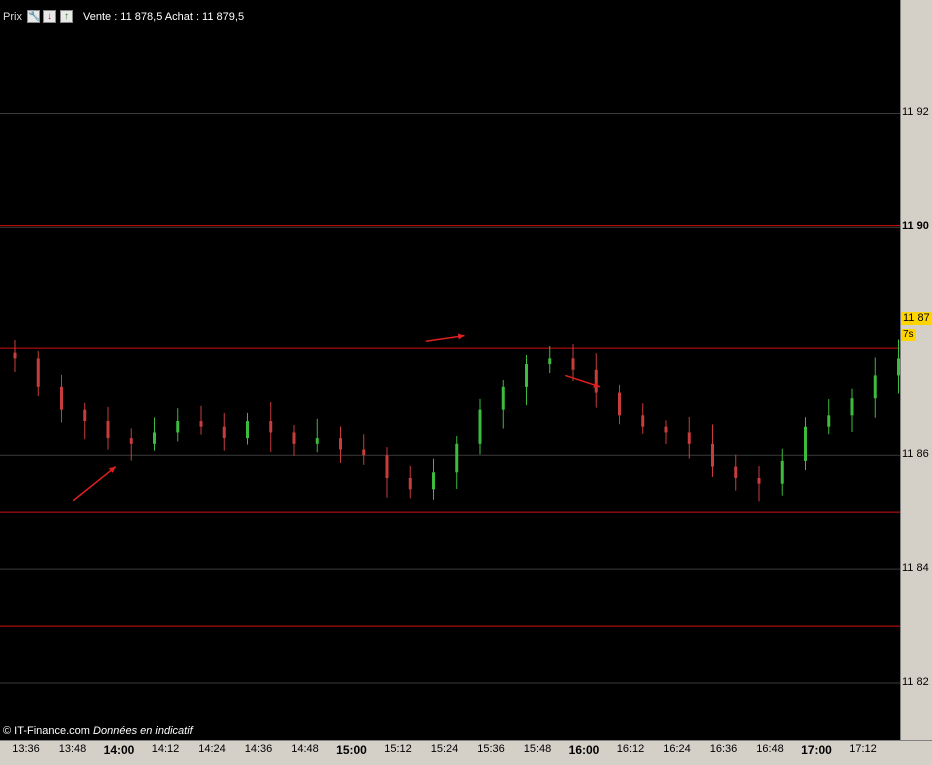 This screenshot has height=765, width=932. Describe the element at coordinates (915, 454) in the screenshot. I see `y-tick-label: 11 86` at that location.